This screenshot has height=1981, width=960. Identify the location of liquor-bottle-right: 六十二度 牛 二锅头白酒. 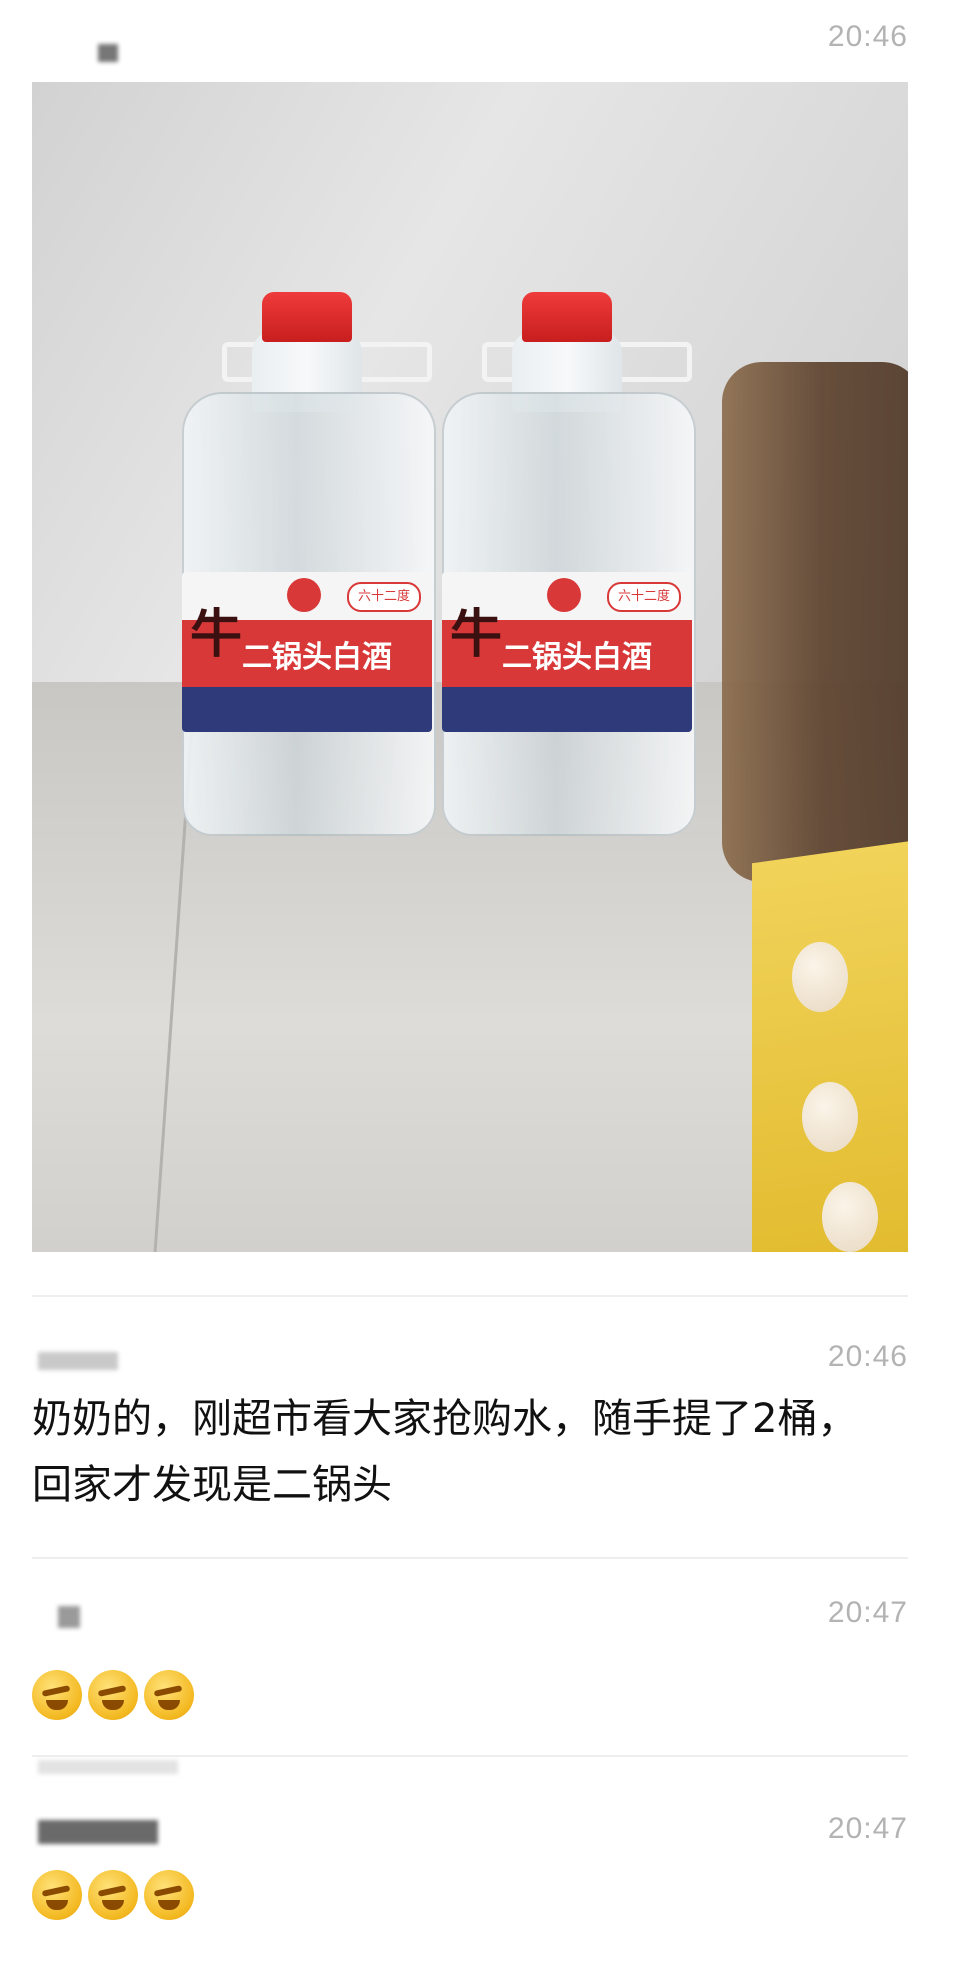
(569, 554).